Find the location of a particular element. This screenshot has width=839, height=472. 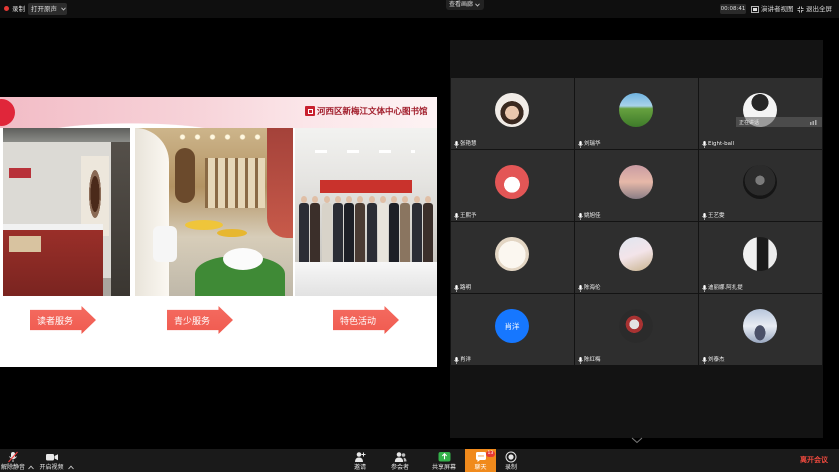

original-sound-button: 打开原声 is located at coordinates (47, 9).